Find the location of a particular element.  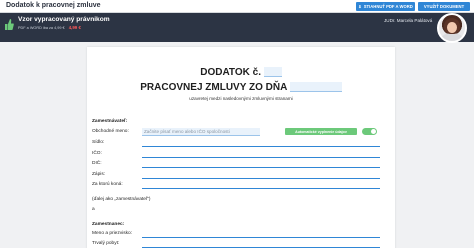

document-number-field is located at coordinates (272, 72).